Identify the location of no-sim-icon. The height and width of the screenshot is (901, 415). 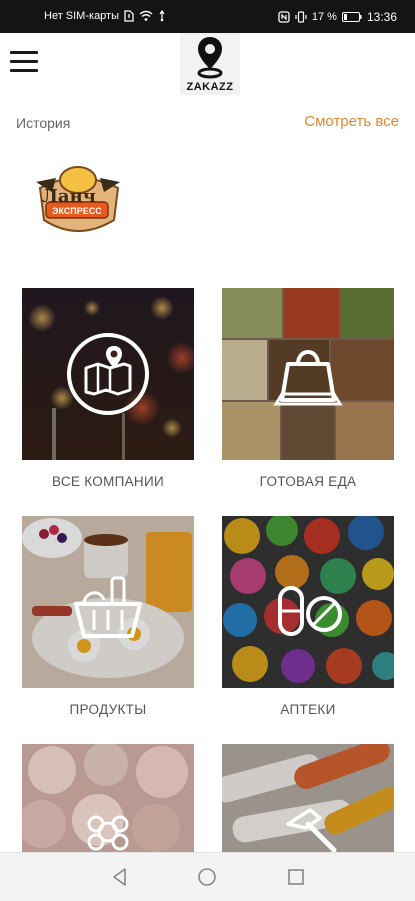
(129, 16).